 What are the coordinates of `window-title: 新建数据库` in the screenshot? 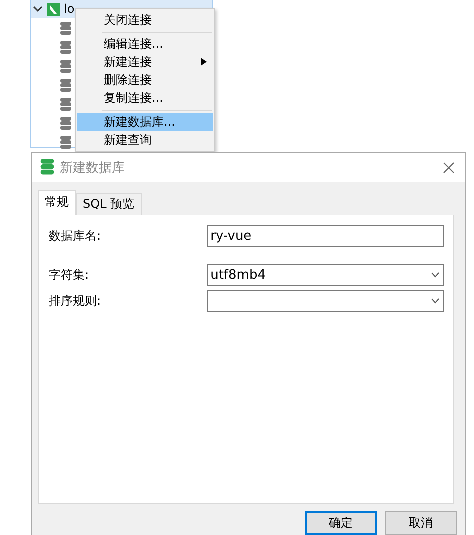 It's located at (93, 168).